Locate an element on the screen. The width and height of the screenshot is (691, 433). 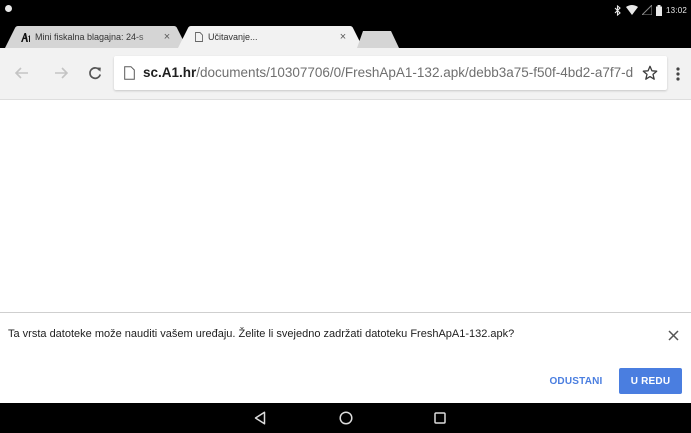
navigation-bar is located at coordinates (345, 418).